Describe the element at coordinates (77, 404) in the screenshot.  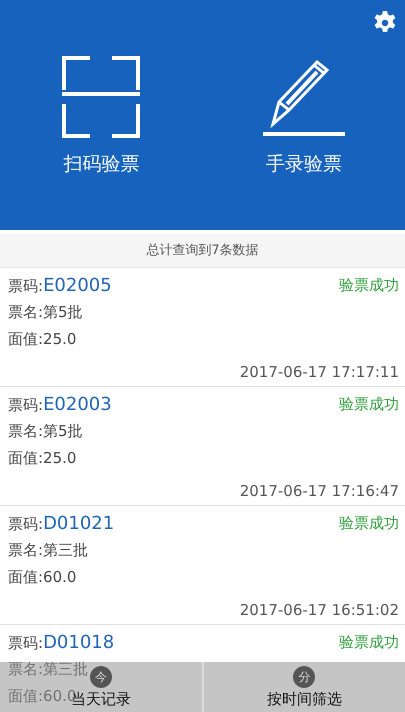
I see `ticket-code: E02003` at that location.